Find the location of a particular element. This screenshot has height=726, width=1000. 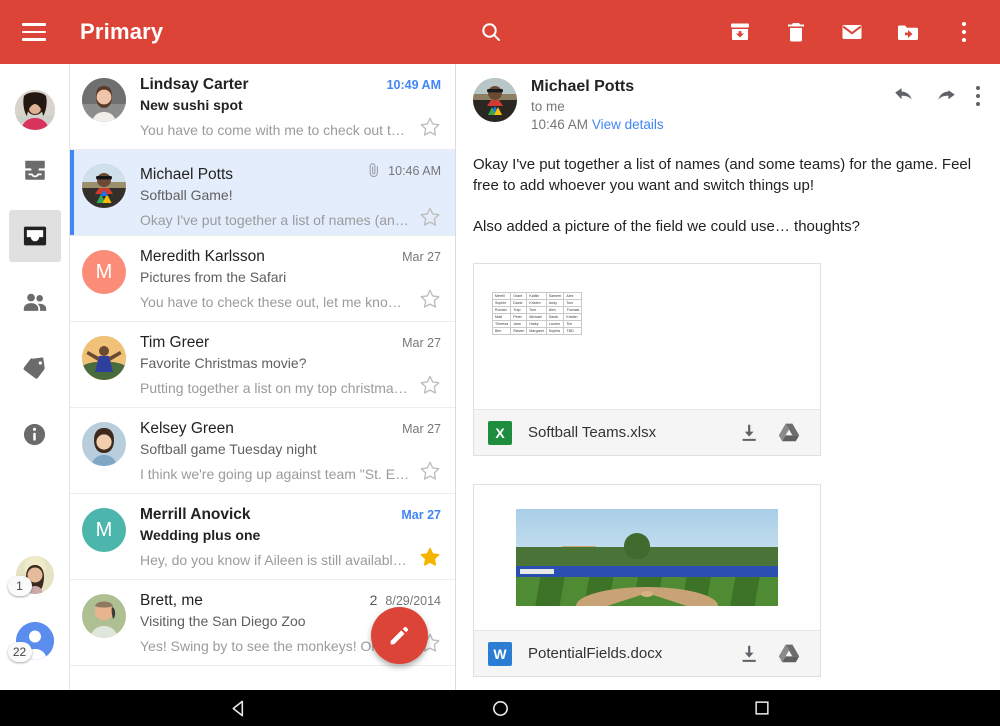

page-title: Primary is located at coordinates (122, 31).